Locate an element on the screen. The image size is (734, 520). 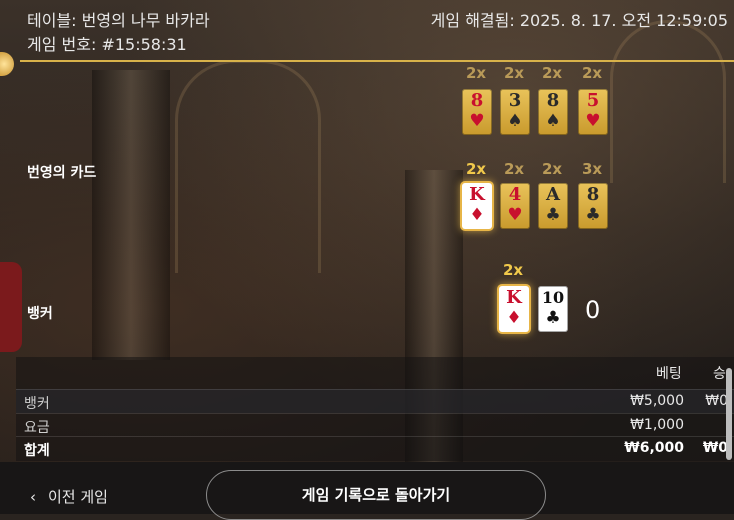
column-header-bet: 베팅 is located at coordinates (669, 374).